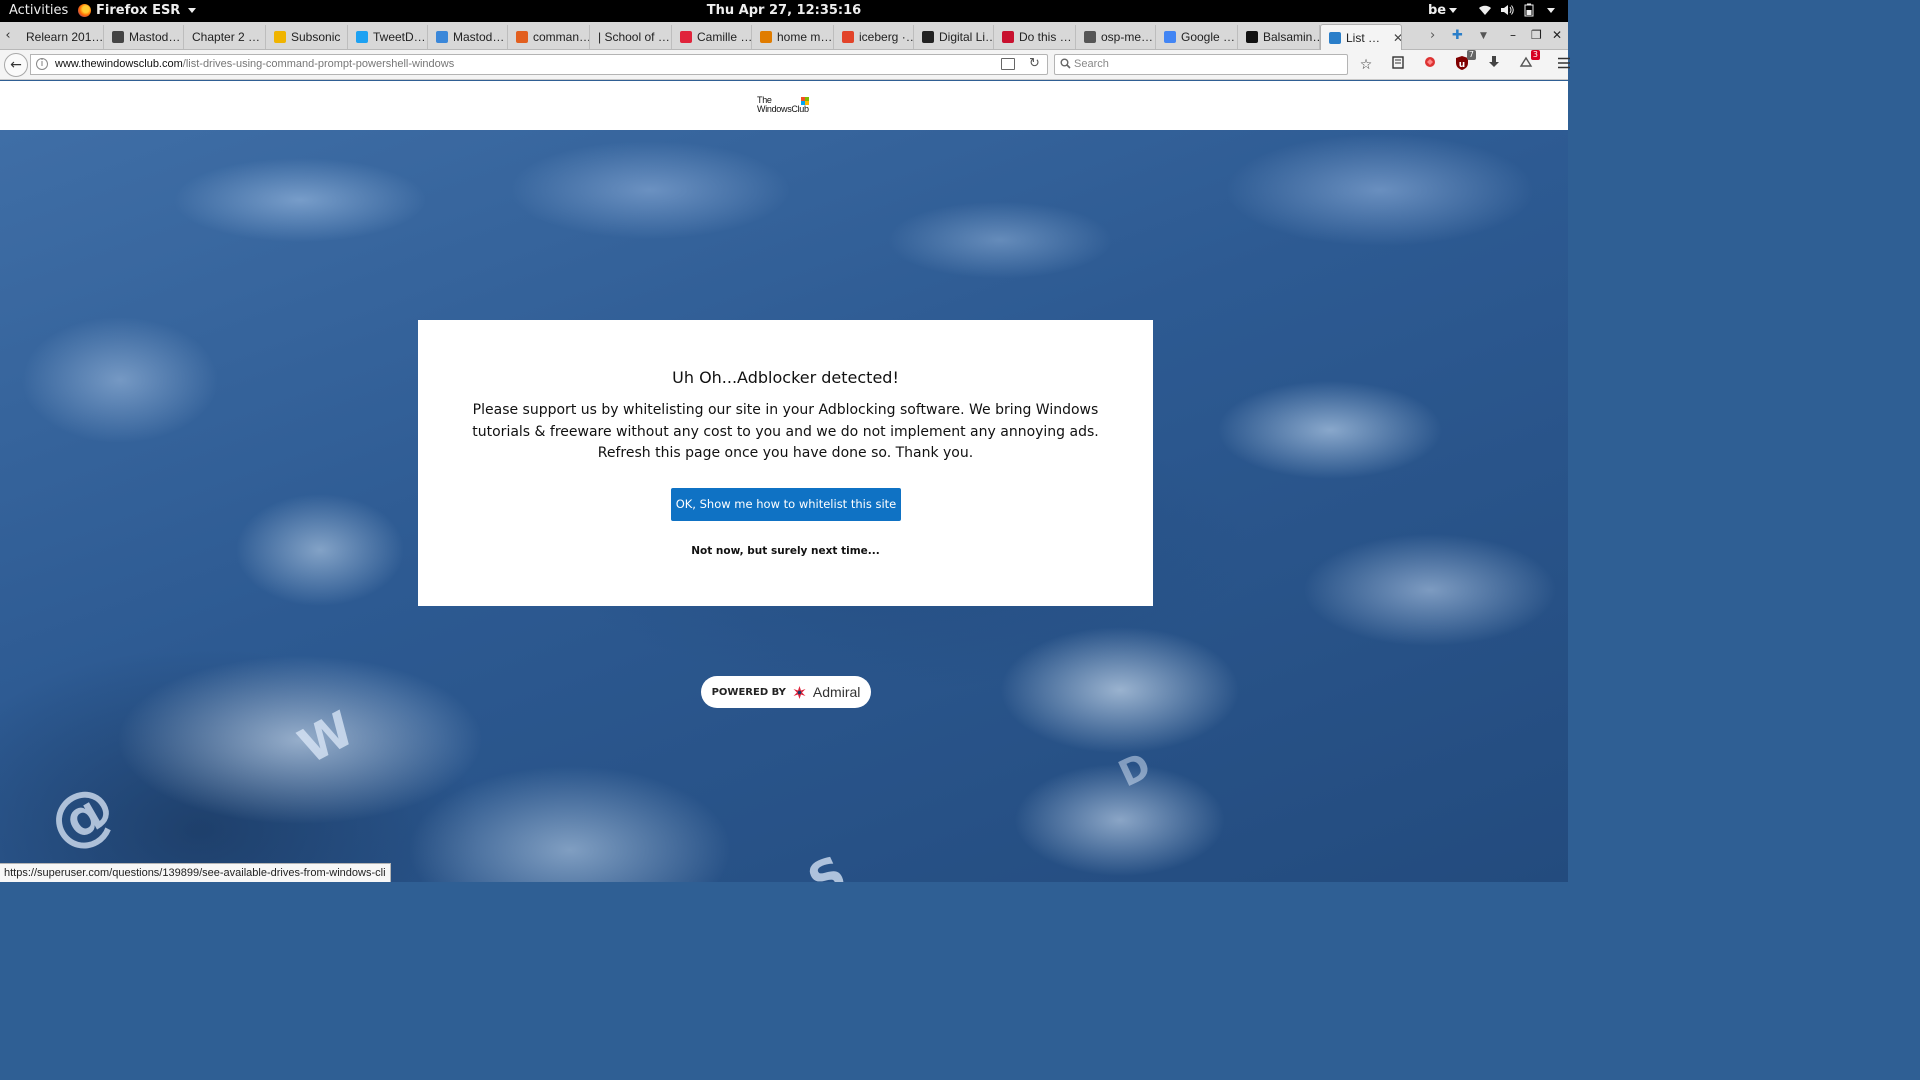  Describe the element at coordinates (1008, 64) in the screenshot. I see `reader-view-icon` at that location.